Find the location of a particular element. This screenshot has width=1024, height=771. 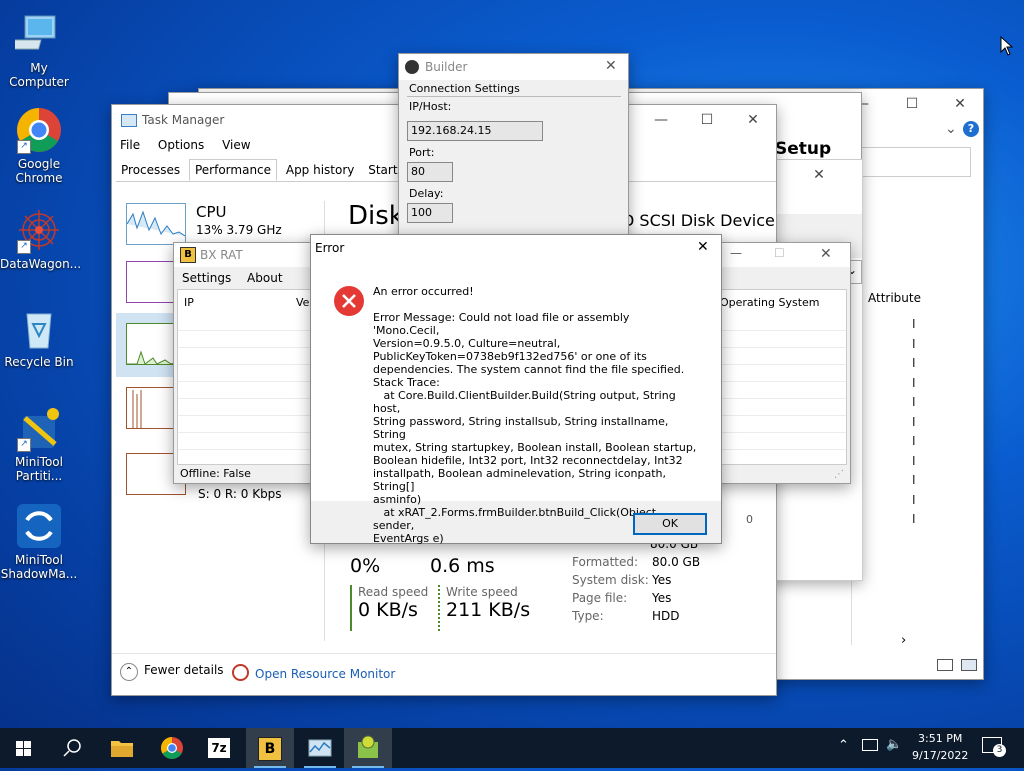

delay-input: 100 is located at coordinates (430, 213).